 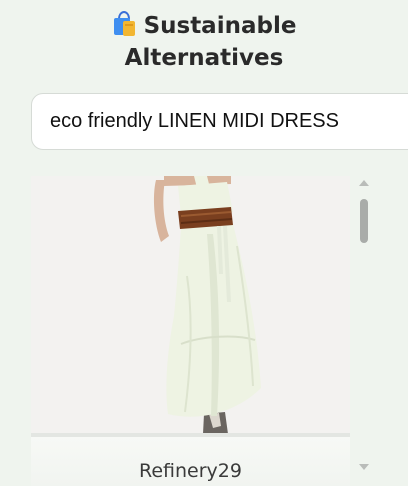 I want to click on search-input: eco friendly LINEN MIDI DRESS, so click(x=219, y=121).